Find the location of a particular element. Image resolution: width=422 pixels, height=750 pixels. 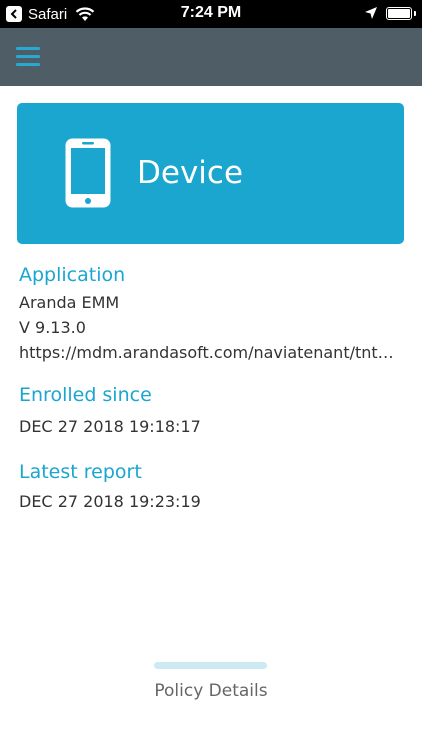

smartphone-icon is located at coordinates (88, 173).